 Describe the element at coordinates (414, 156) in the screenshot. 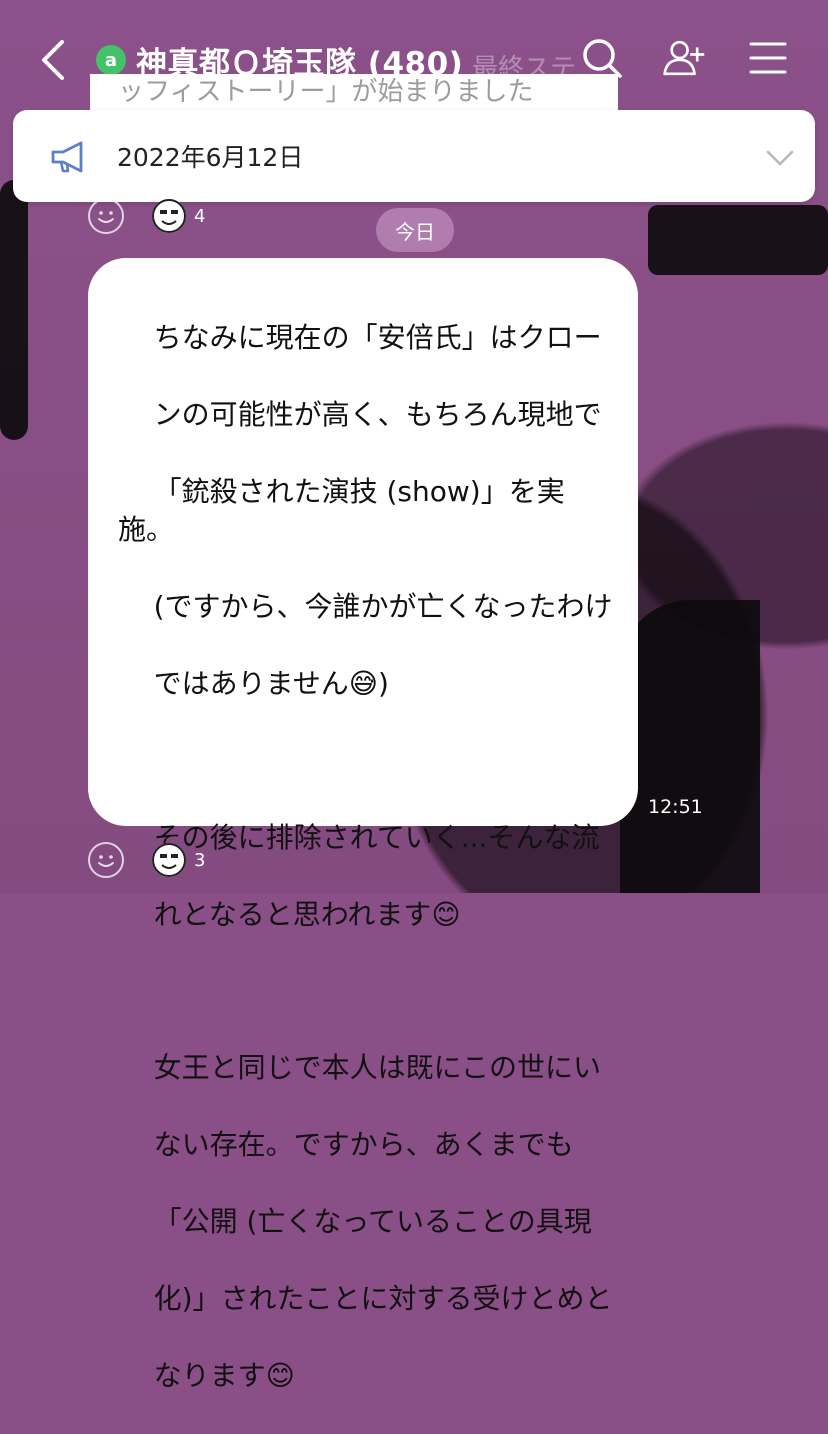

I see `announcement-bar: 2022年6月12日` at that location.